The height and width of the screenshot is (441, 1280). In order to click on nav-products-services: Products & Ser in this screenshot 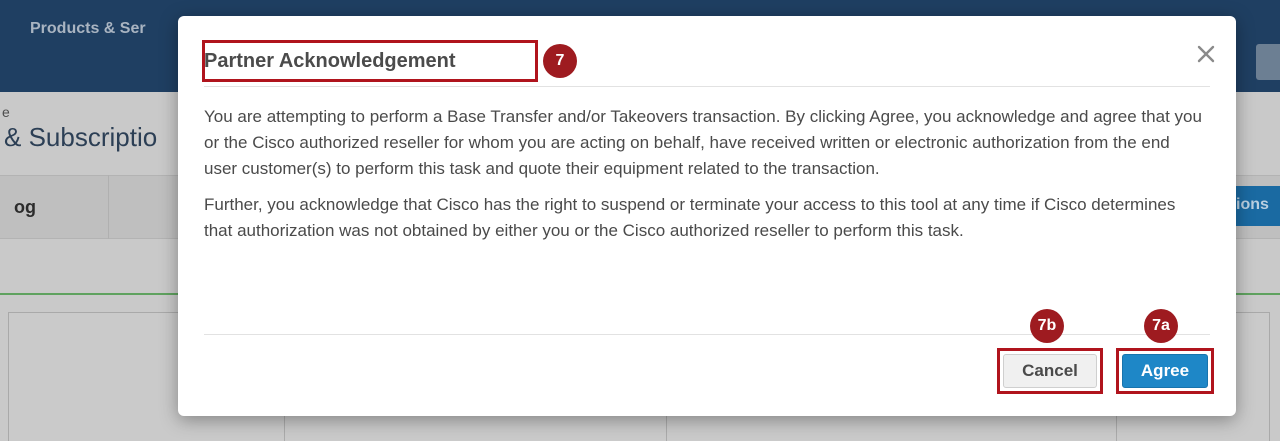, I will do `click(88, 29)`.